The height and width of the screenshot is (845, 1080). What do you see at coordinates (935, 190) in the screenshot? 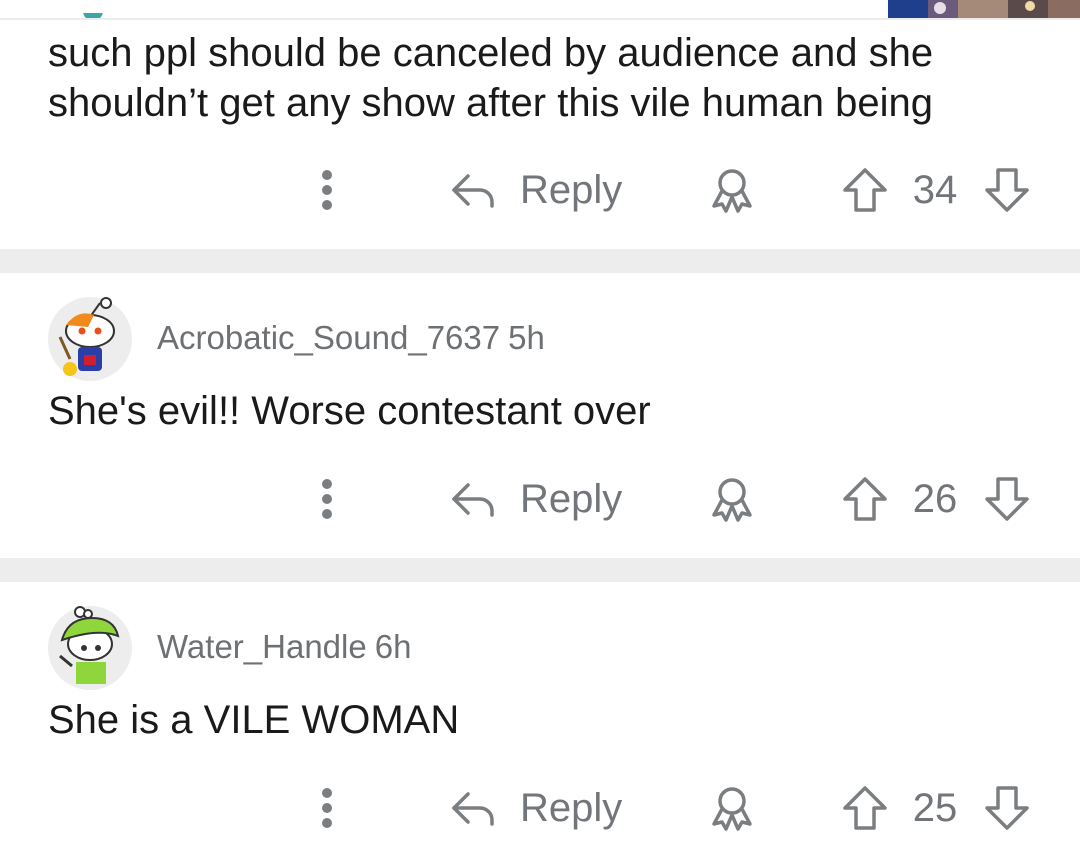
I see `vote-count: 34` at bounding box center [935, 190].